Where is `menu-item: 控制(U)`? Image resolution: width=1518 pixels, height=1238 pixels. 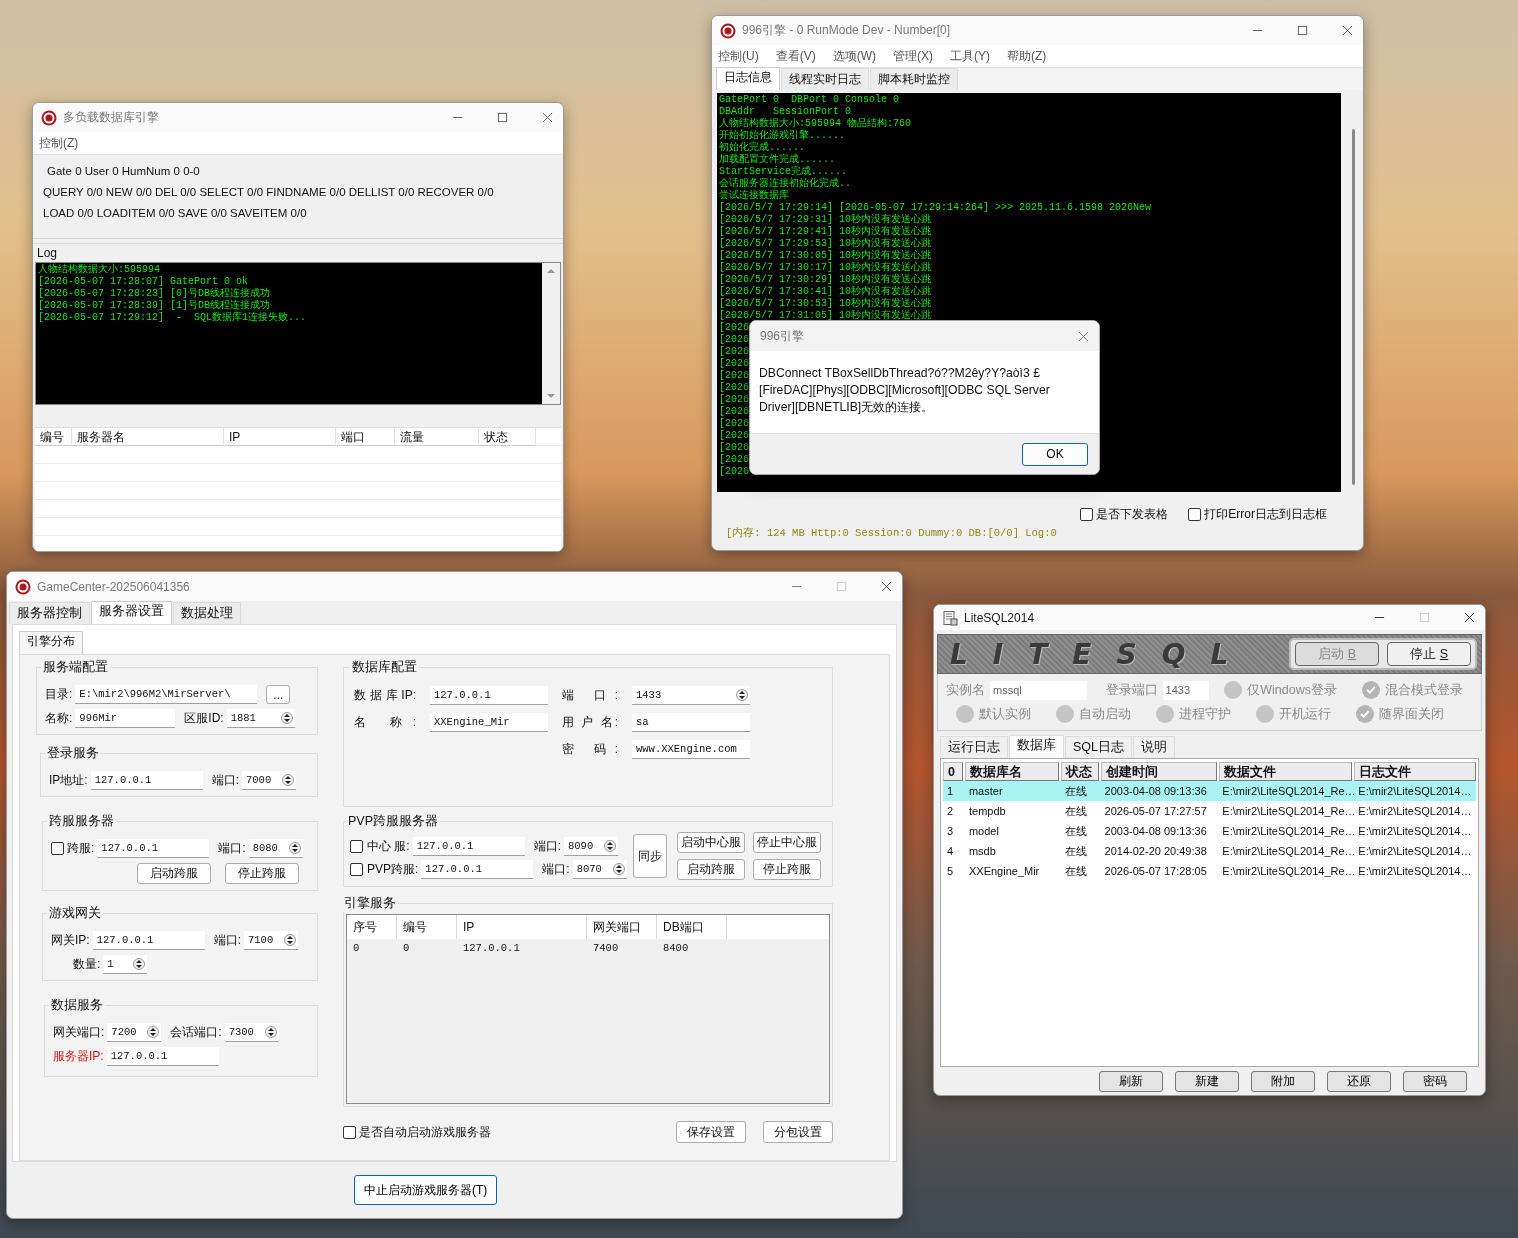 menu-item: 控制(U) is located at coordinates (738, 56).